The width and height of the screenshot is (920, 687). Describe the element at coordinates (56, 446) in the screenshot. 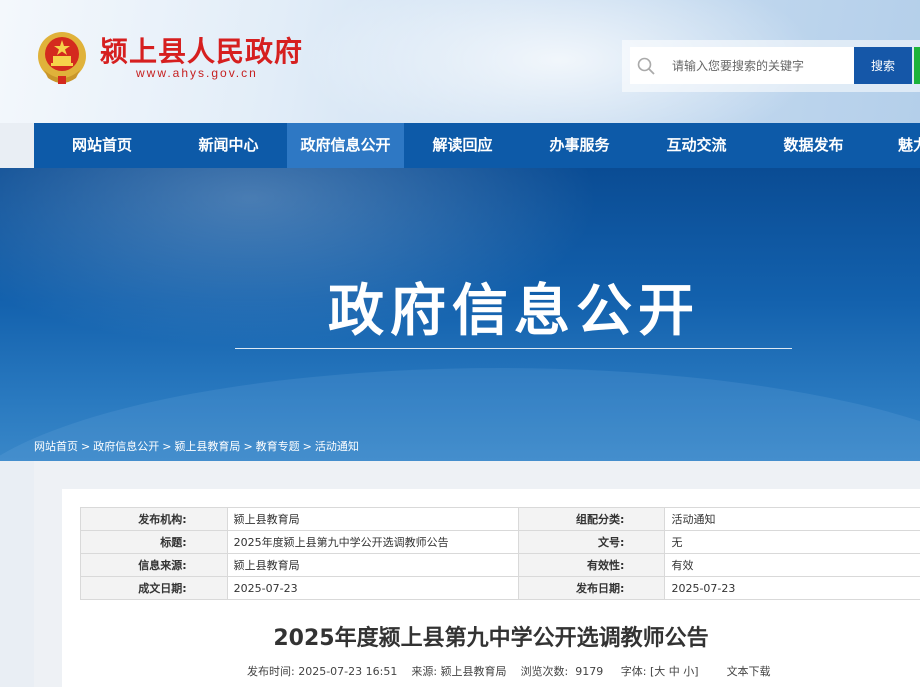

I see `breadcrumb-home: 网站首页` at that location.